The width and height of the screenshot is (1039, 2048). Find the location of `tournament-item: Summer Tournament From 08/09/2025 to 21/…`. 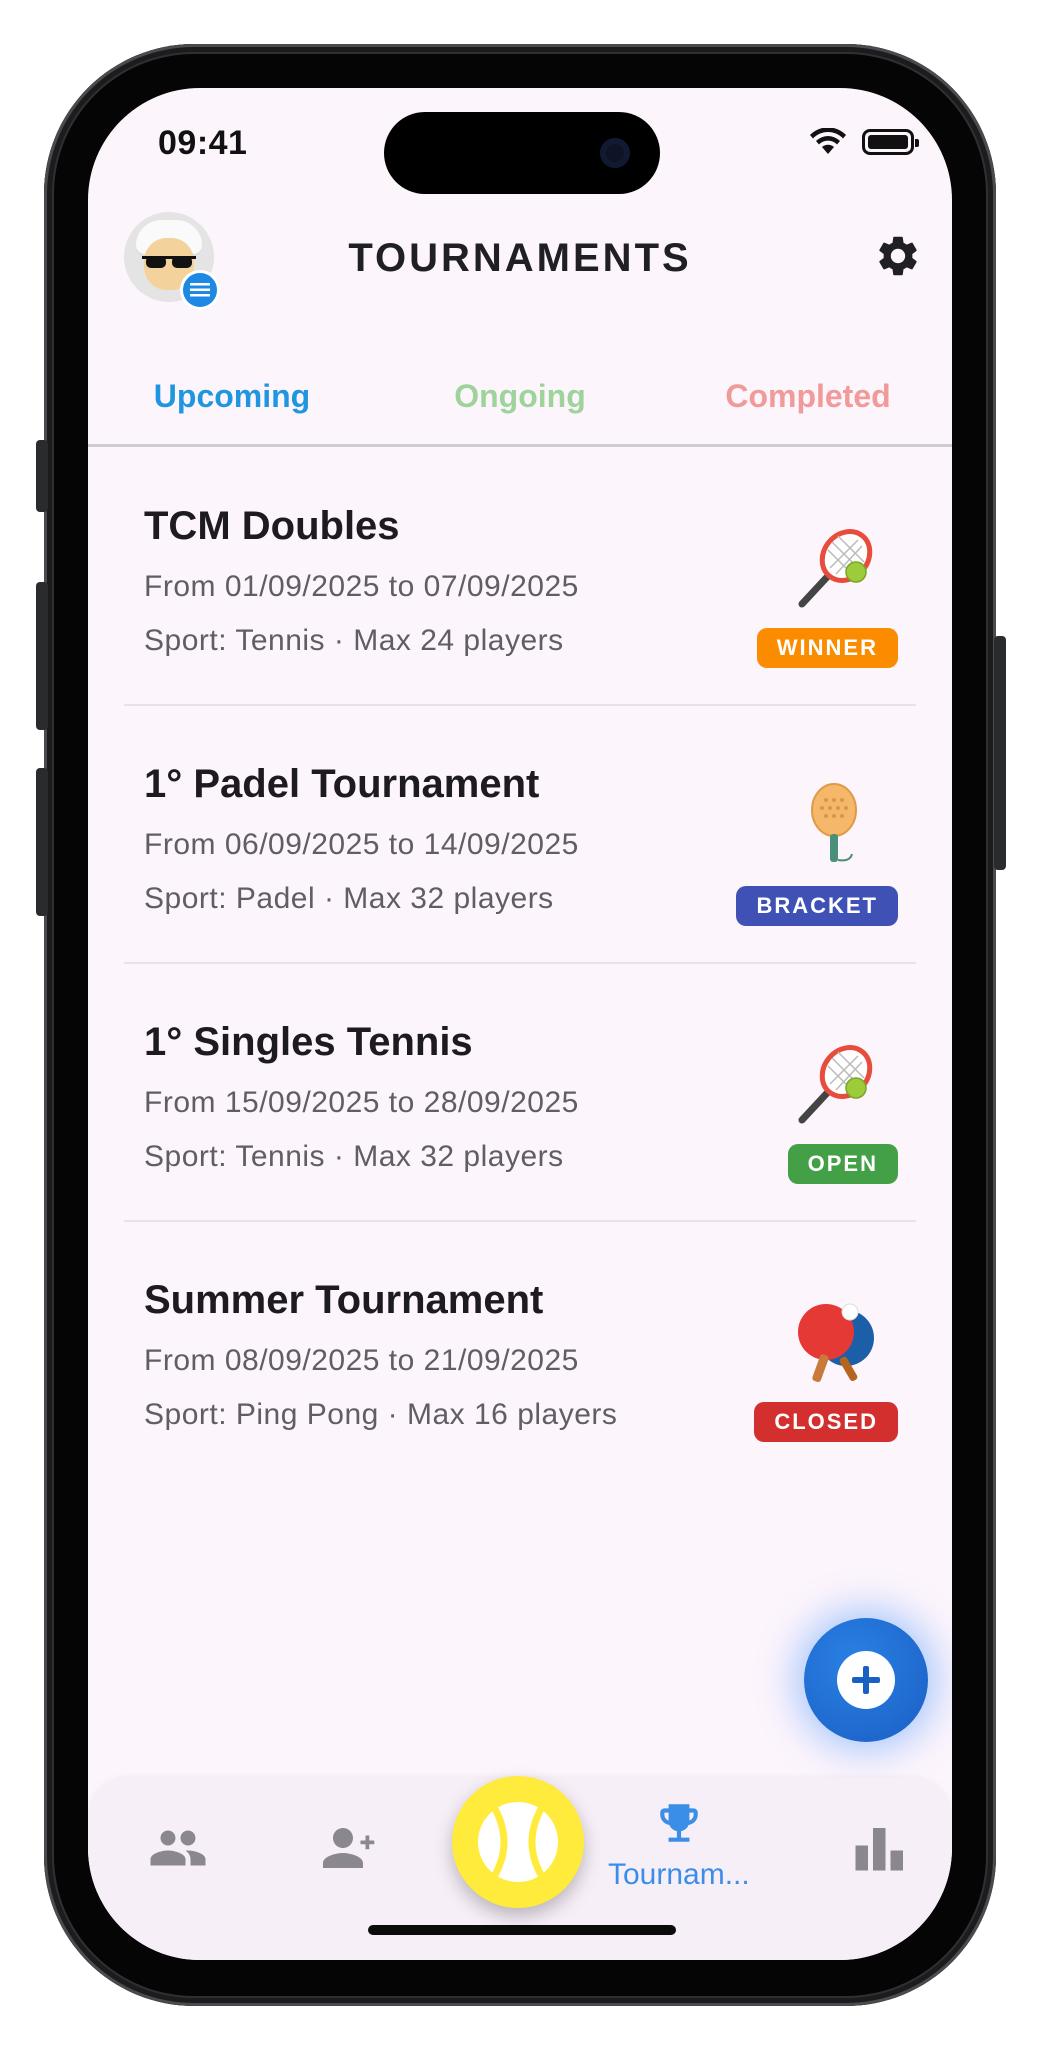

tournament-item: Summer Tournament From 08/09/2025 to 21/… is located at coordinates (520, 1351).